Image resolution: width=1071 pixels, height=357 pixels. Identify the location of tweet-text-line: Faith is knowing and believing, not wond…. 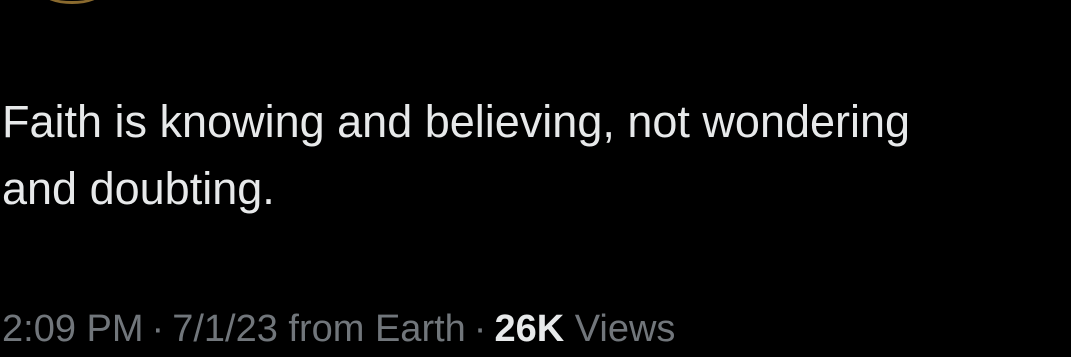
(456, 121).